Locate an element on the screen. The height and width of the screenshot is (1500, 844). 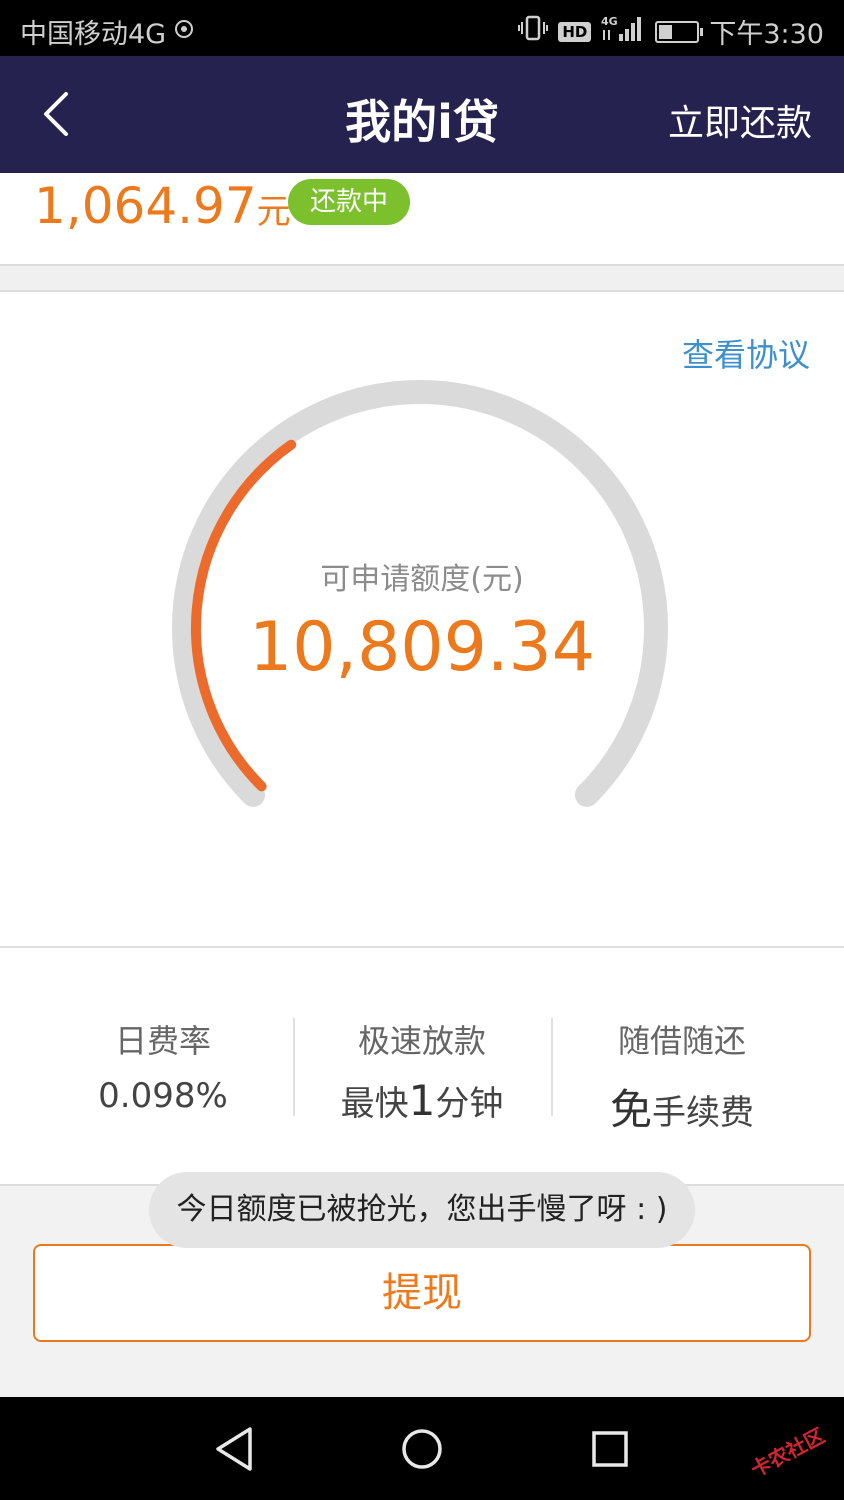
system-recents-button is located at coordinates (610, 1449).